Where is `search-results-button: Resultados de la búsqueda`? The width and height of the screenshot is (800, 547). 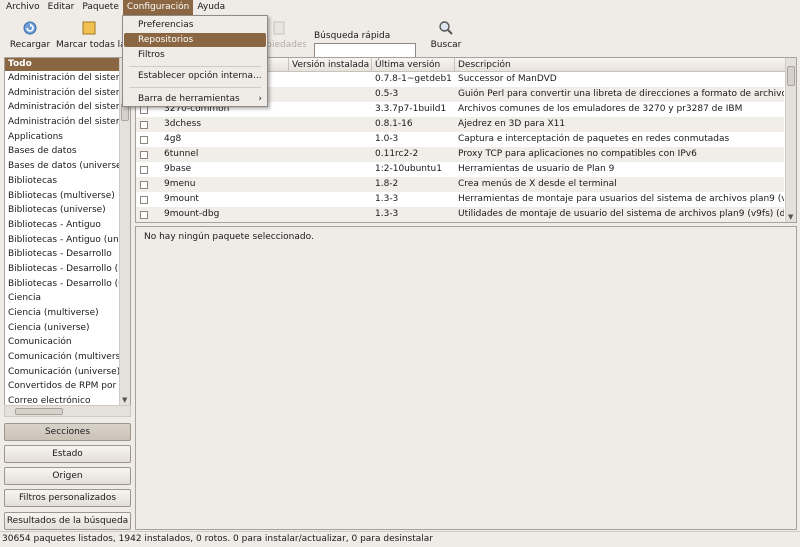
search-results-button: Resultados de la búsqueda is located at coordinates (67, 521).